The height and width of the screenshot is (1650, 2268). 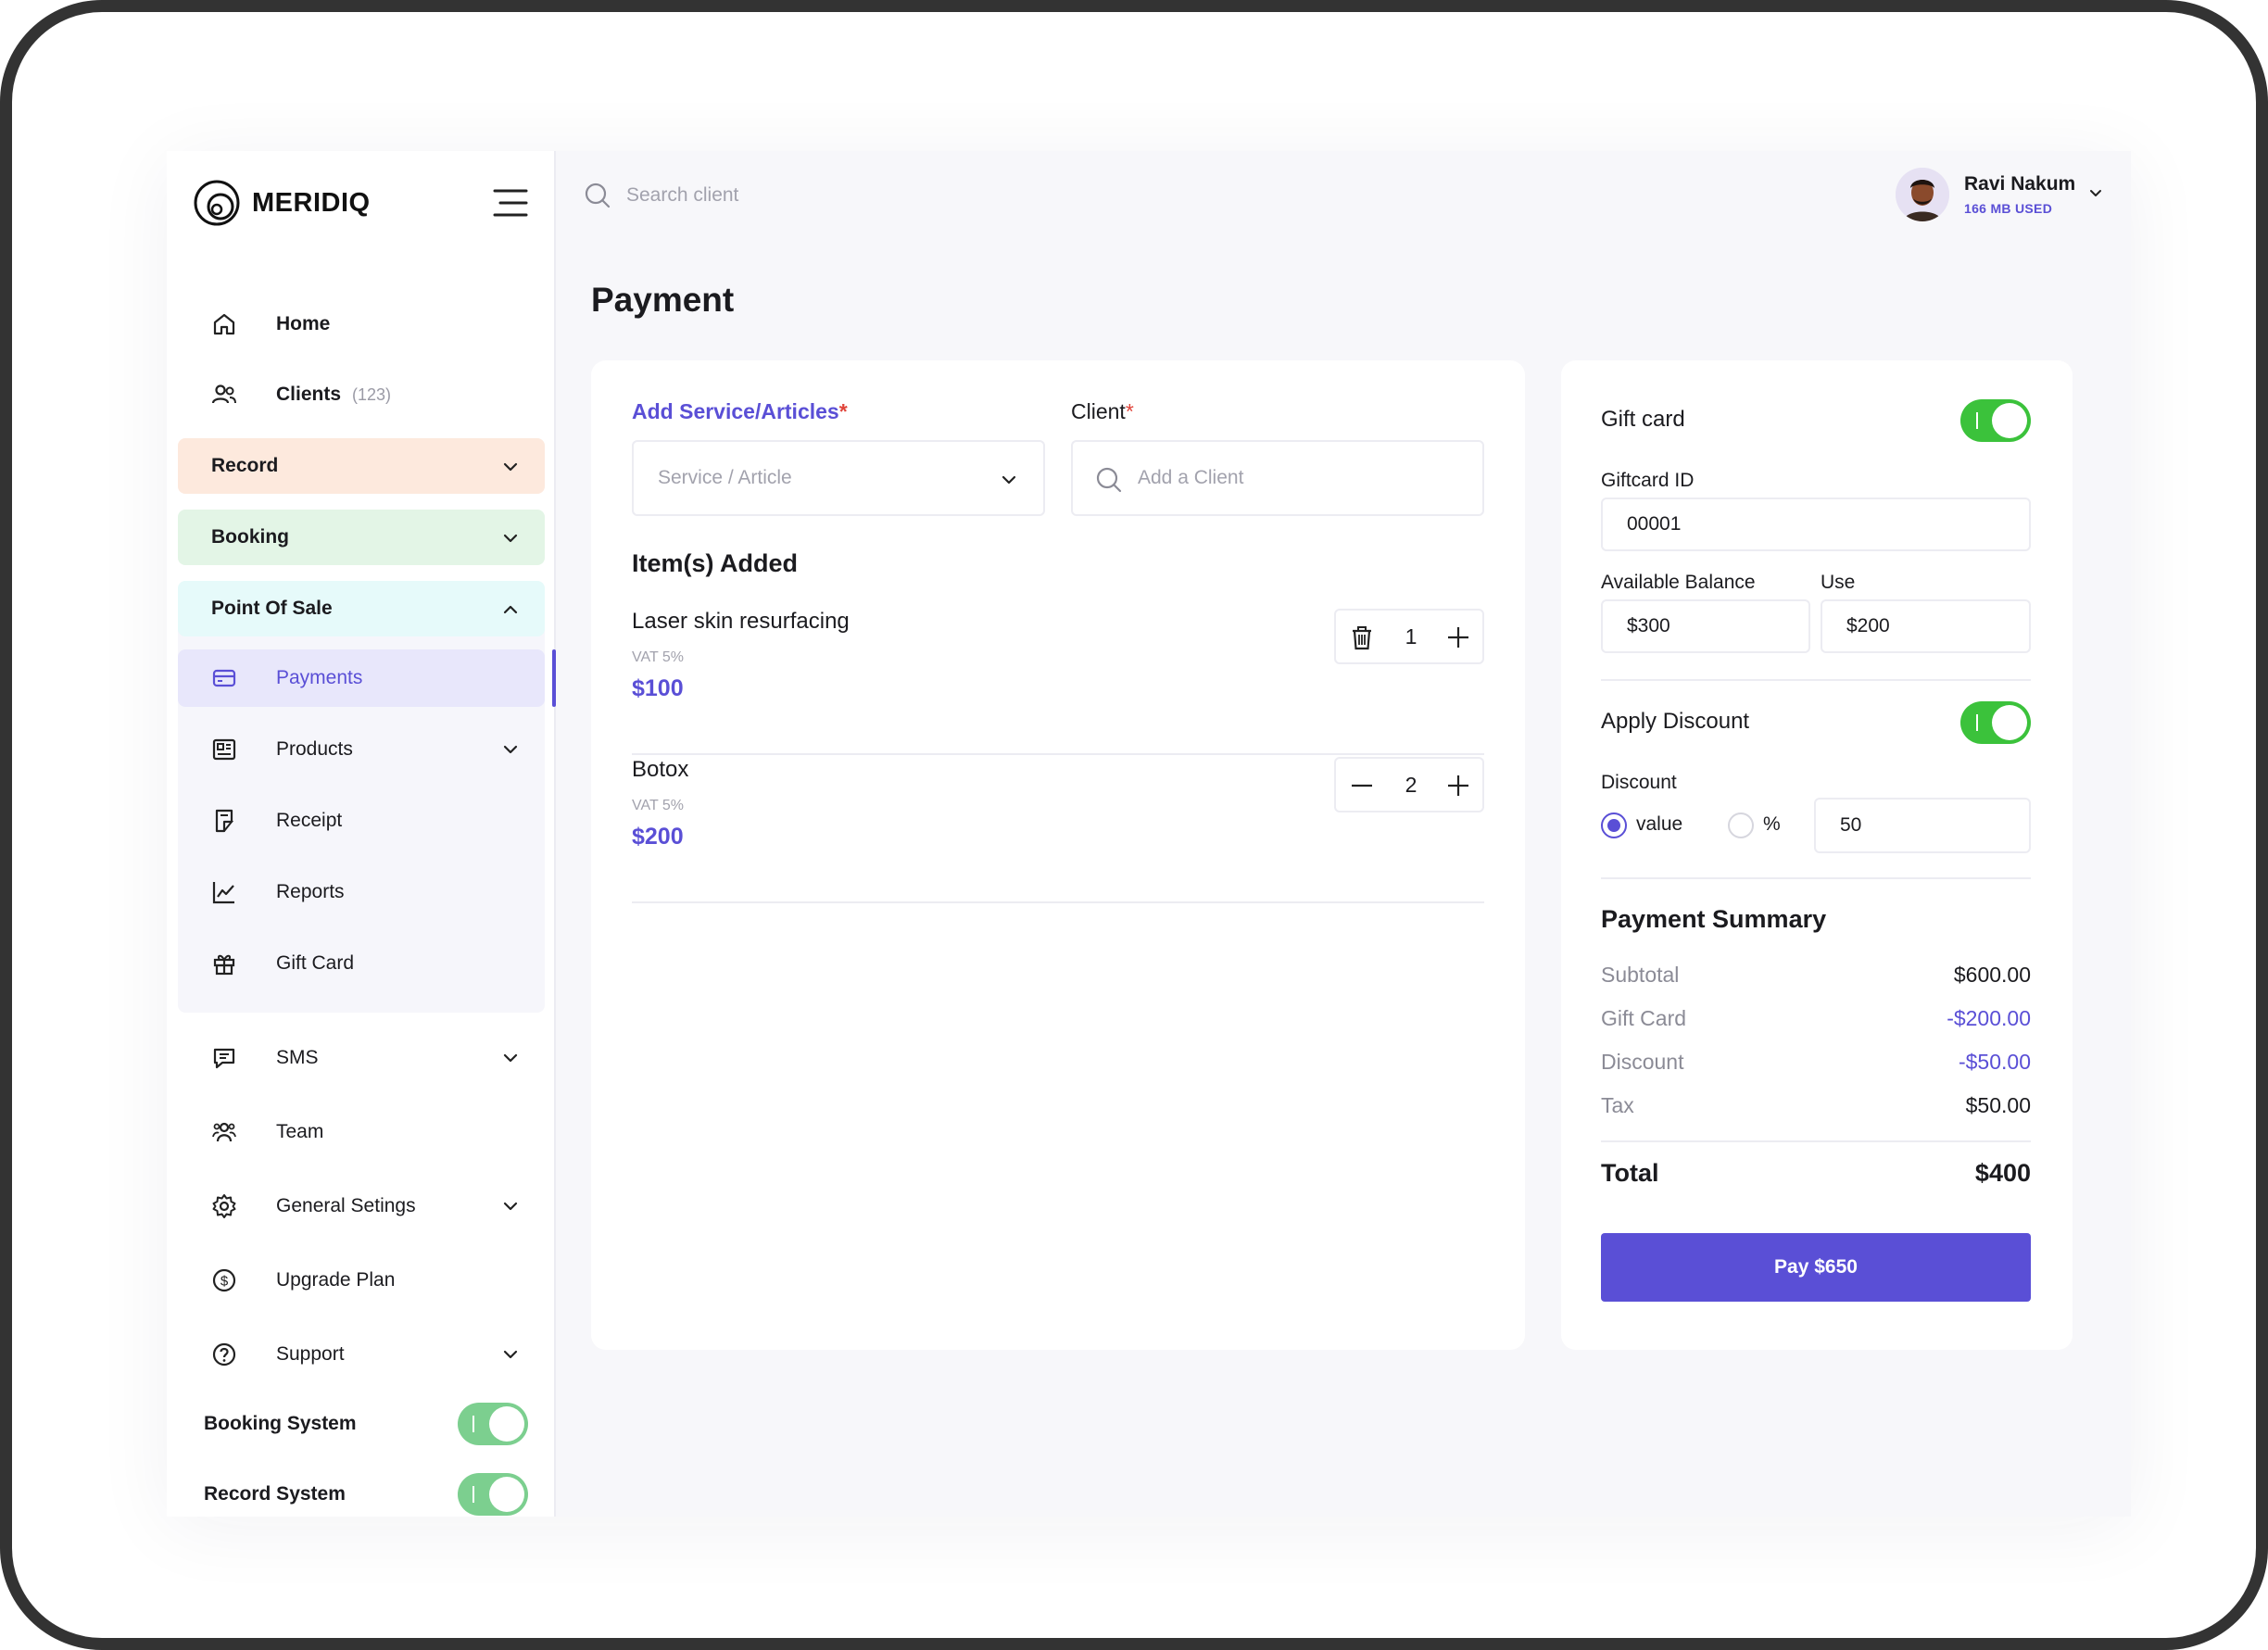 I want to click on gift-card-heading: Gift card, so click(x=1643, y=419).